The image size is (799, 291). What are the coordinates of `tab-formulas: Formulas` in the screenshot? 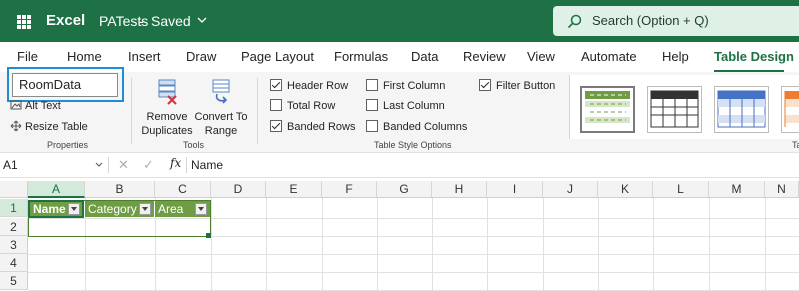 It's located at (361, 56).